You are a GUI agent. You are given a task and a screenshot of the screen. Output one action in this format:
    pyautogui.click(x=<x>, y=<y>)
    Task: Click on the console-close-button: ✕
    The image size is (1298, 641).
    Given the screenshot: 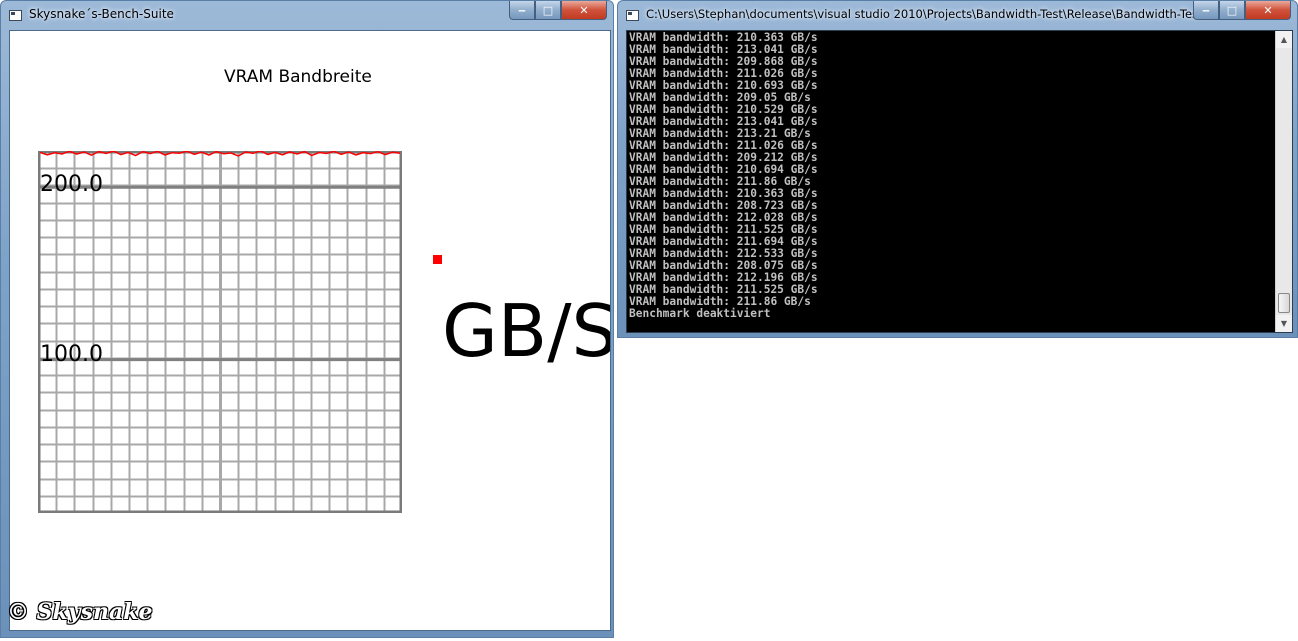 What is the action you would take?
    pyautogui.click(x=1268, y=10)
    